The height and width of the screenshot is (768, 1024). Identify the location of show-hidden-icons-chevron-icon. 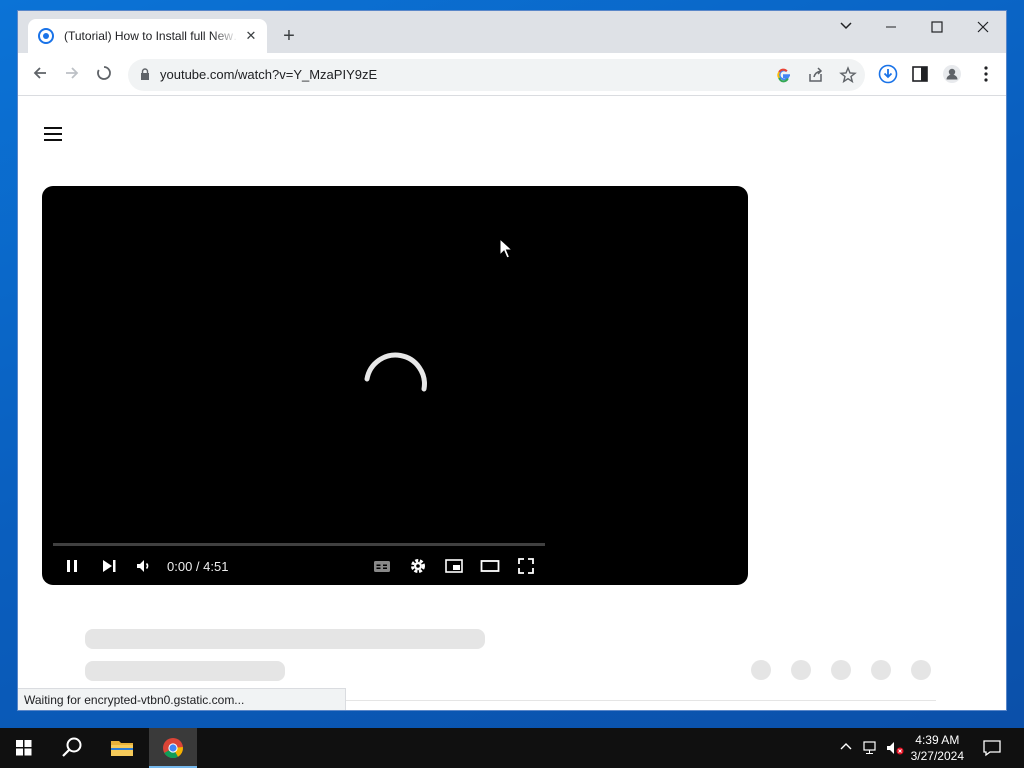
(846, 747).